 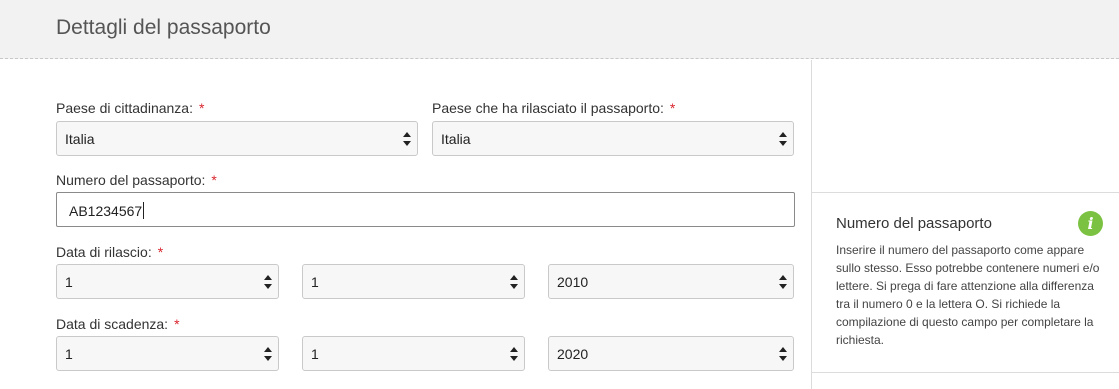 What do you see at coordinates (167, 353) in the screenshot?
I see `expiry-day-select: 1` at bounding box center [167, 353].